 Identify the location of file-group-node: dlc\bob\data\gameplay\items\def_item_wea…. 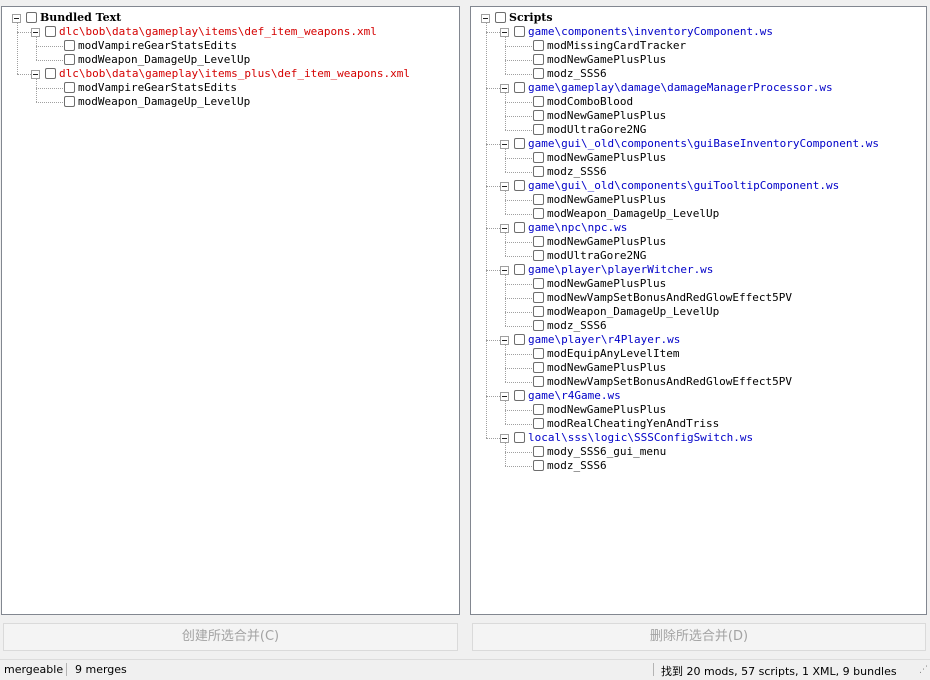
(230, 32).